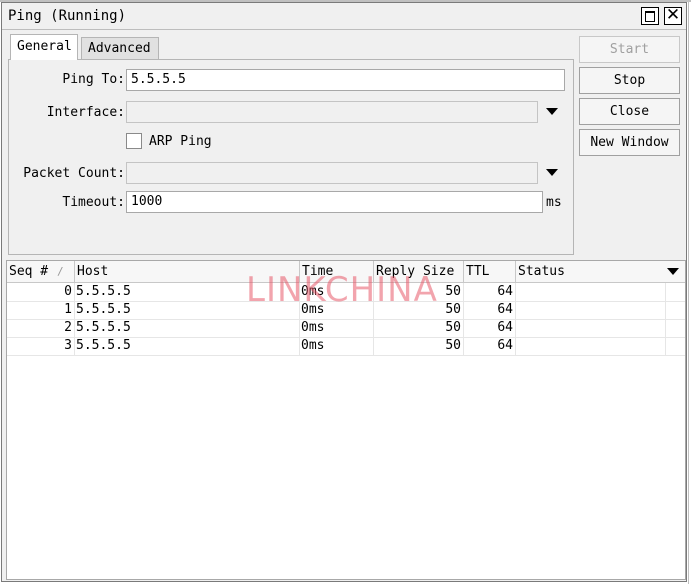  What do you see at coordinates (134, 141) in the screenshot?
I see `arp-ping-checkbox` at bounding box center [134, 141].